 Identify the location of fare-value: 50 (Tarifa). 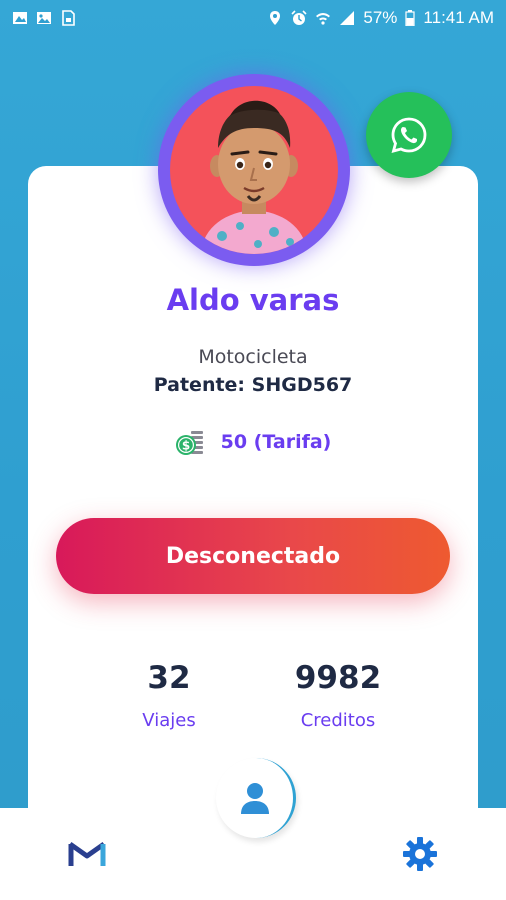
(276, 442).